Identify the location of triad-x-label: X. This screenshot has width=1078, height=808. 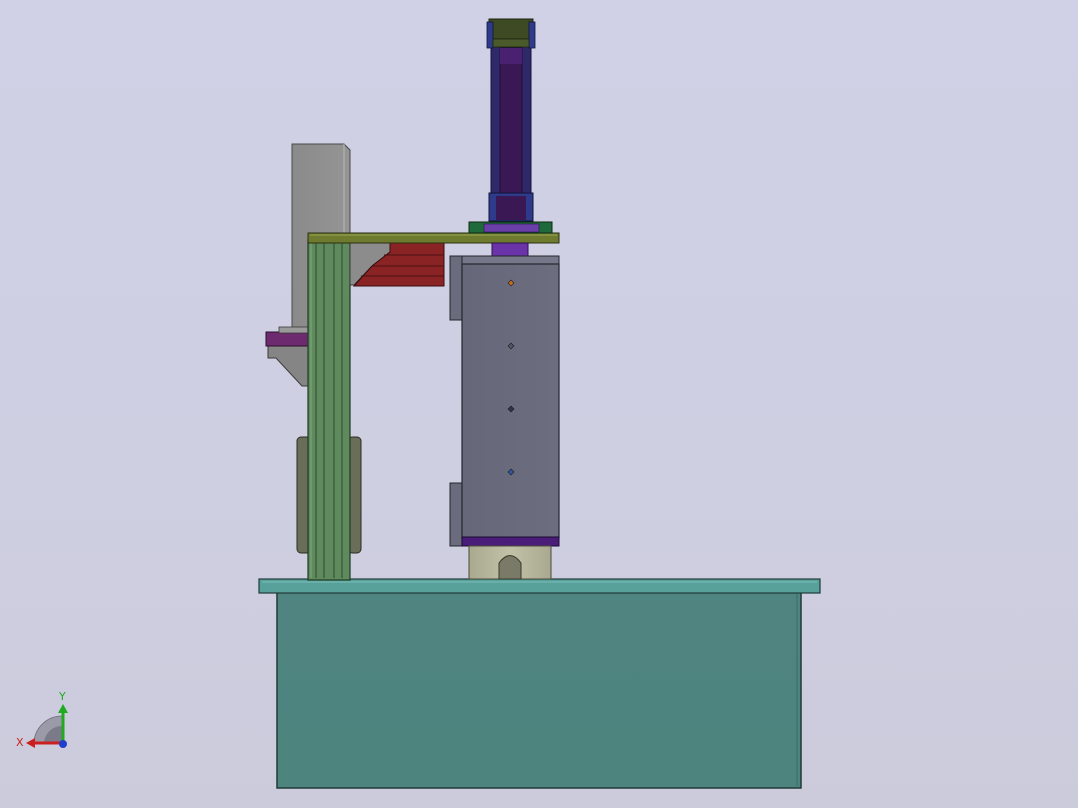
(20, 742).